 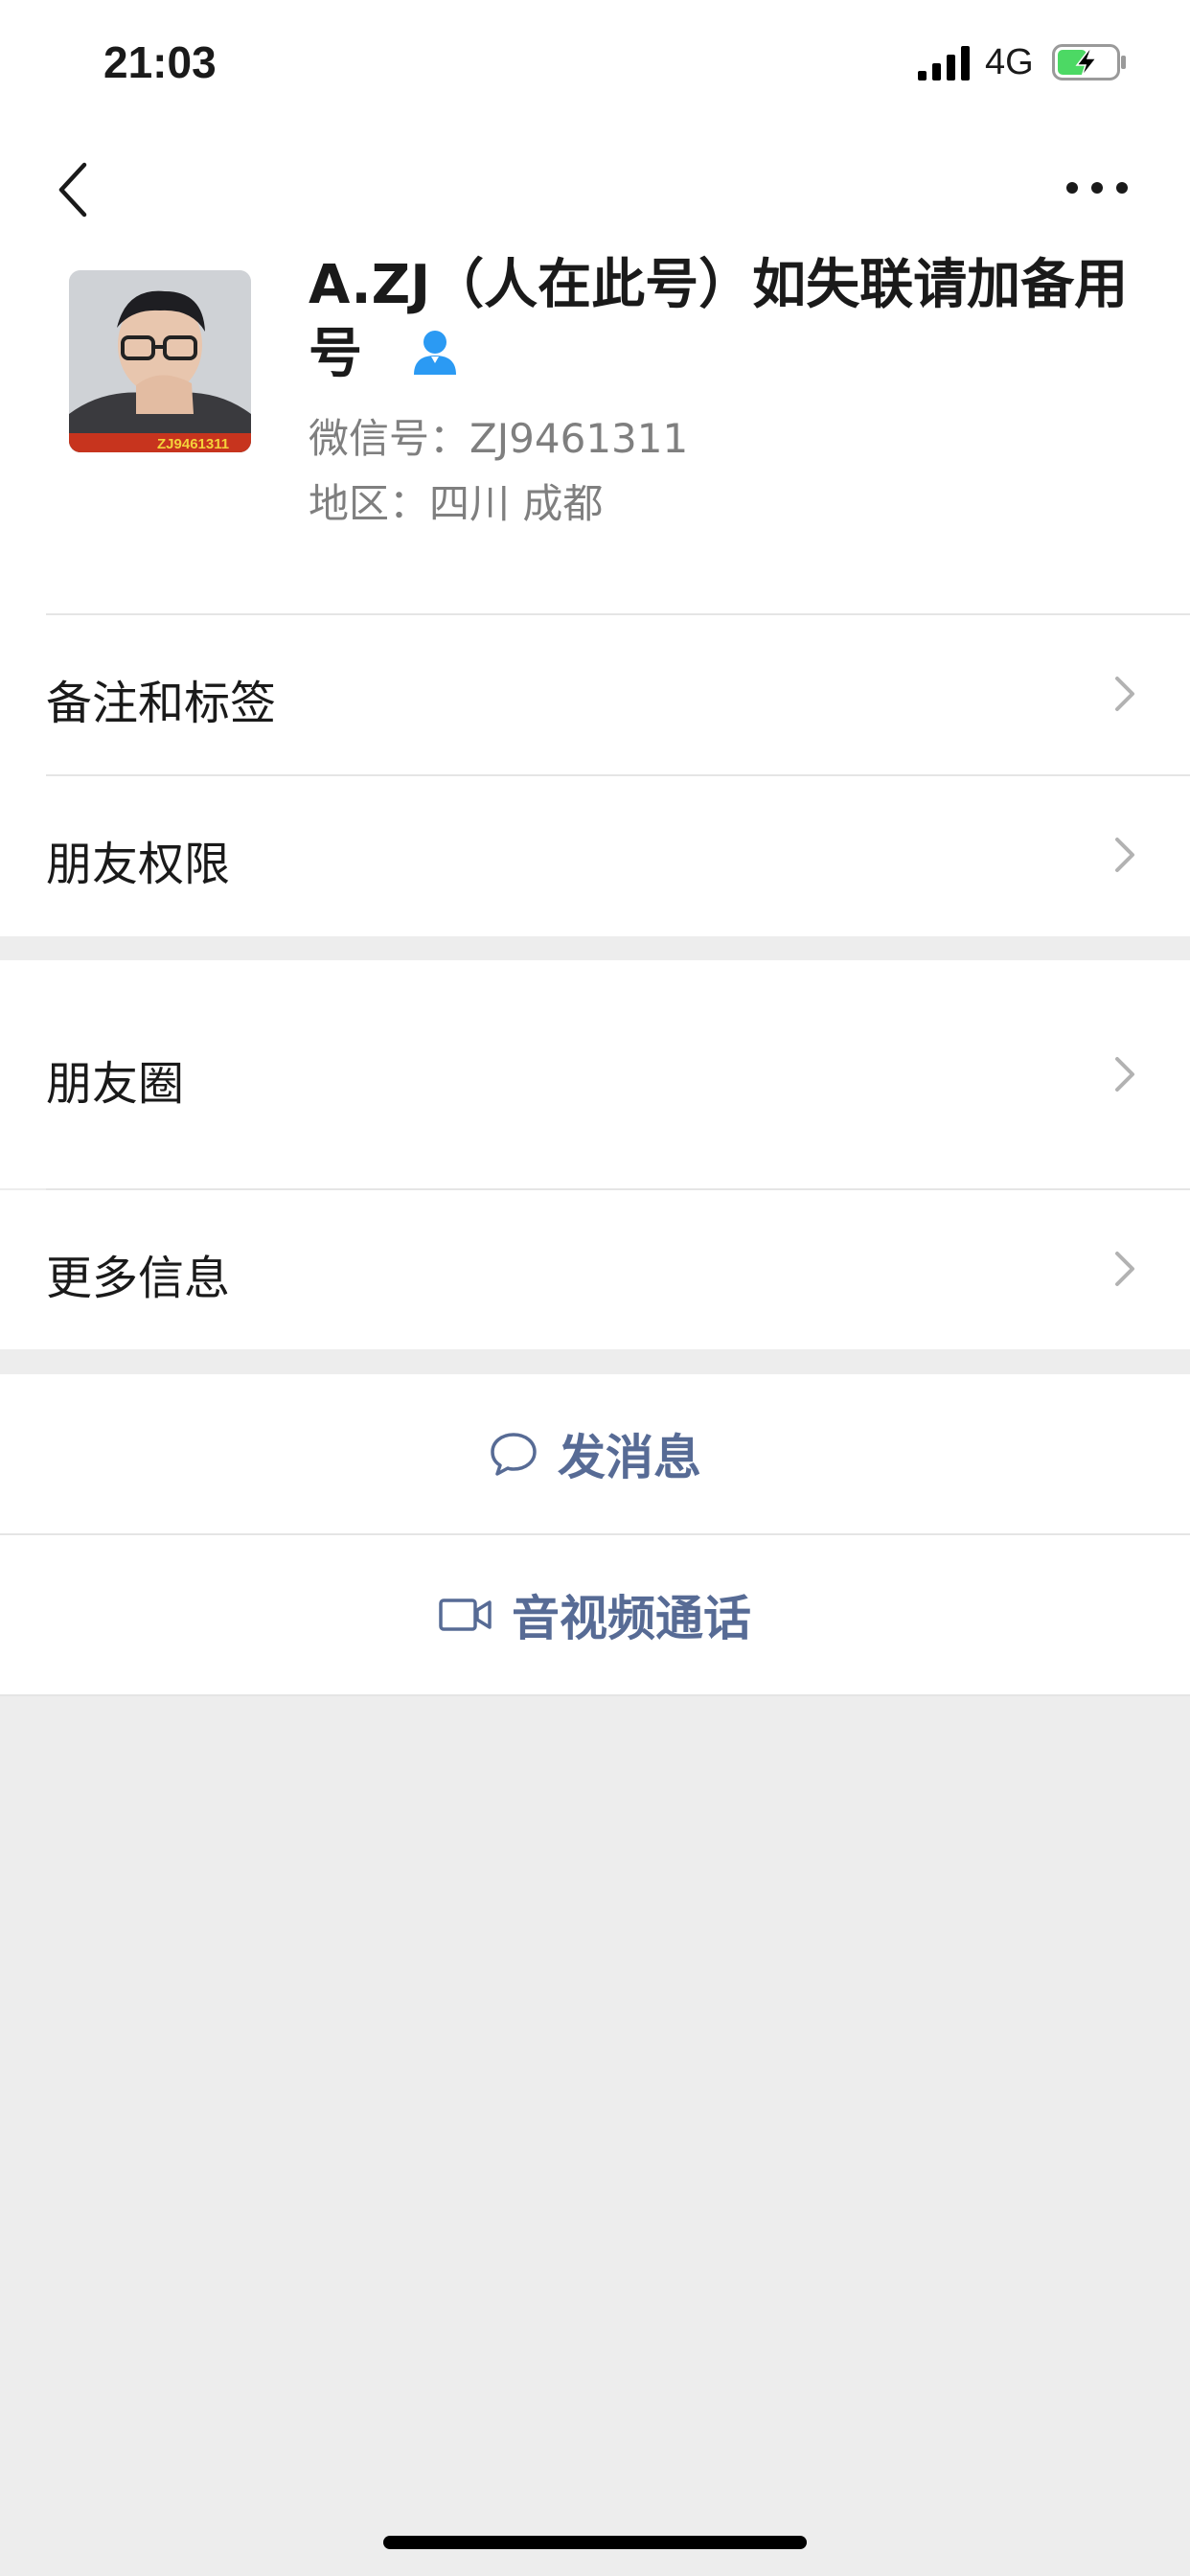 What do you see at coordinates (595, 694) in the screenshot?
I see `remark-tags-row: 备注和标签` at bounding box center [595, 694].